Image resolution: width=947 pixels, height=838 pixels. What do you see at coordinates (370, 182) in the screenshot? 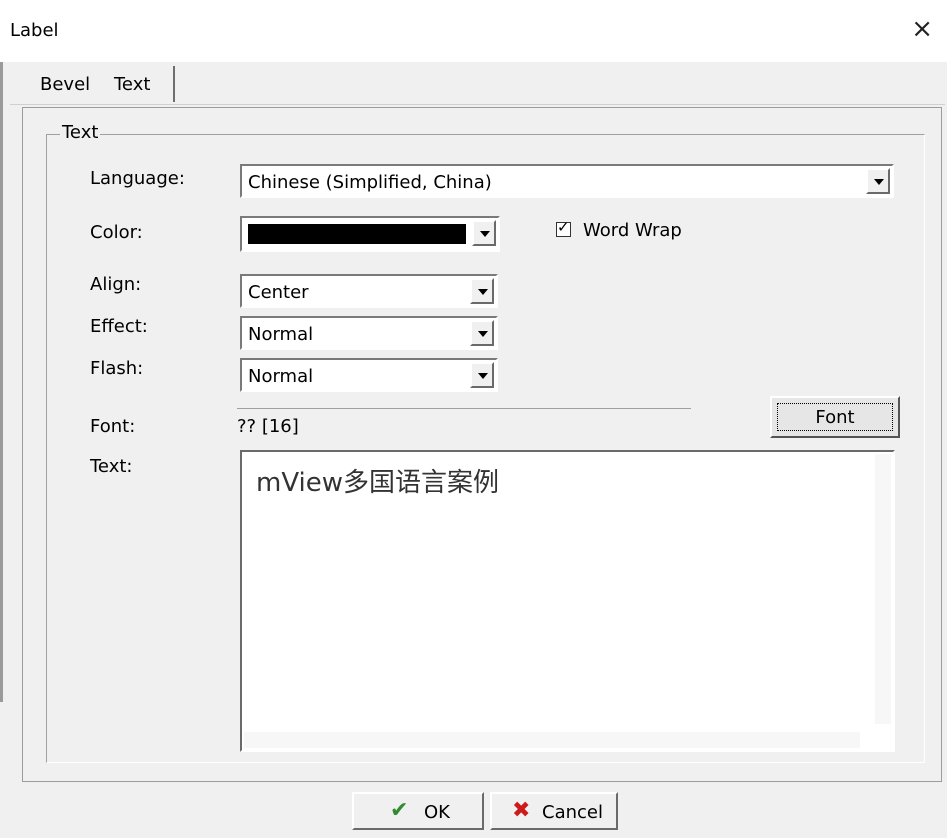
I see `language-value: Chinese (Simplified, China)` at bounding box center [370, 182].